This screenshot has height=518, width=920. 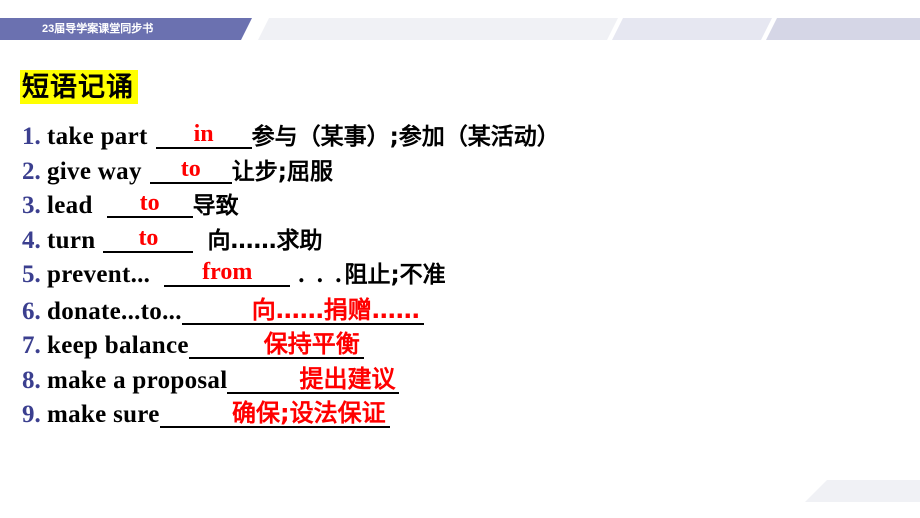 I want to click on answer-blank: 提出建议, so click(x=313, y=378).